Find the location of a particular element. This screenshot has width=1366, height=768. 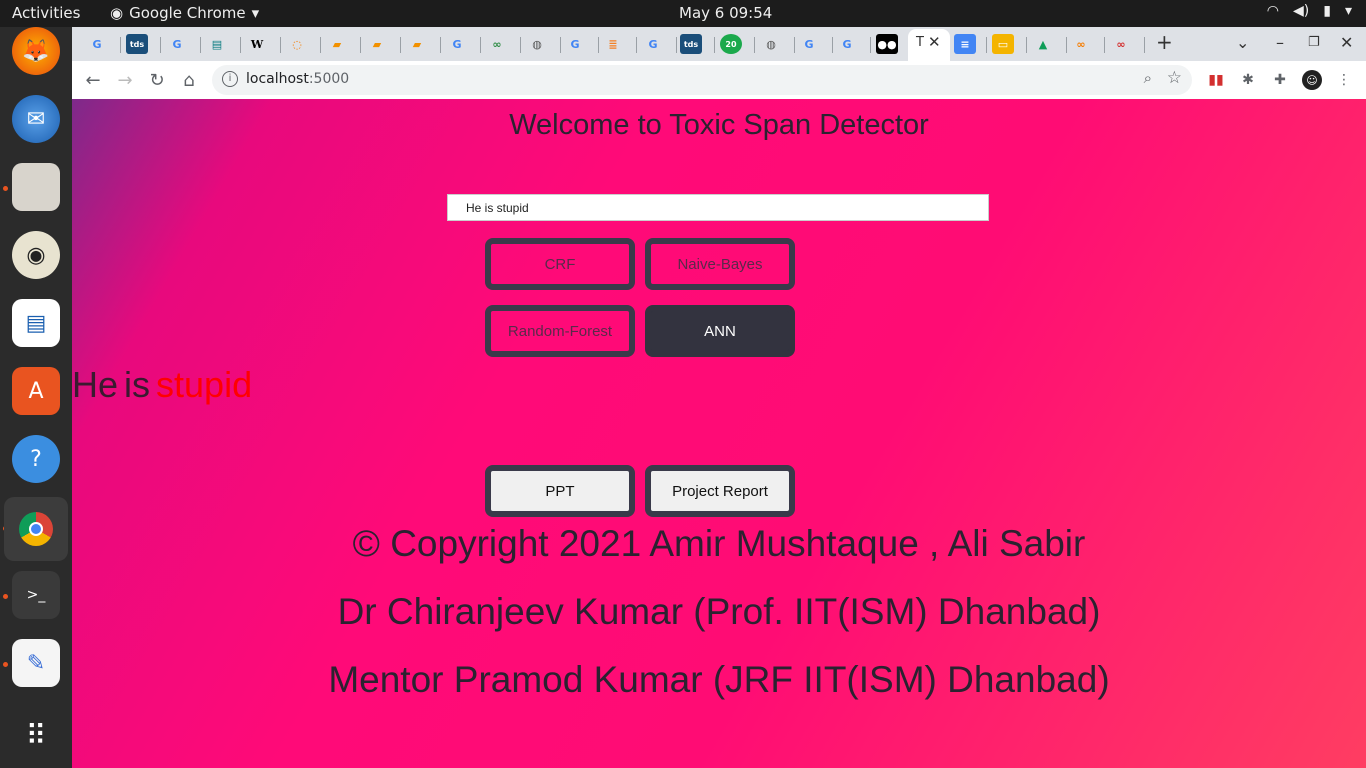

text-input is located at coordinates (718, 207).